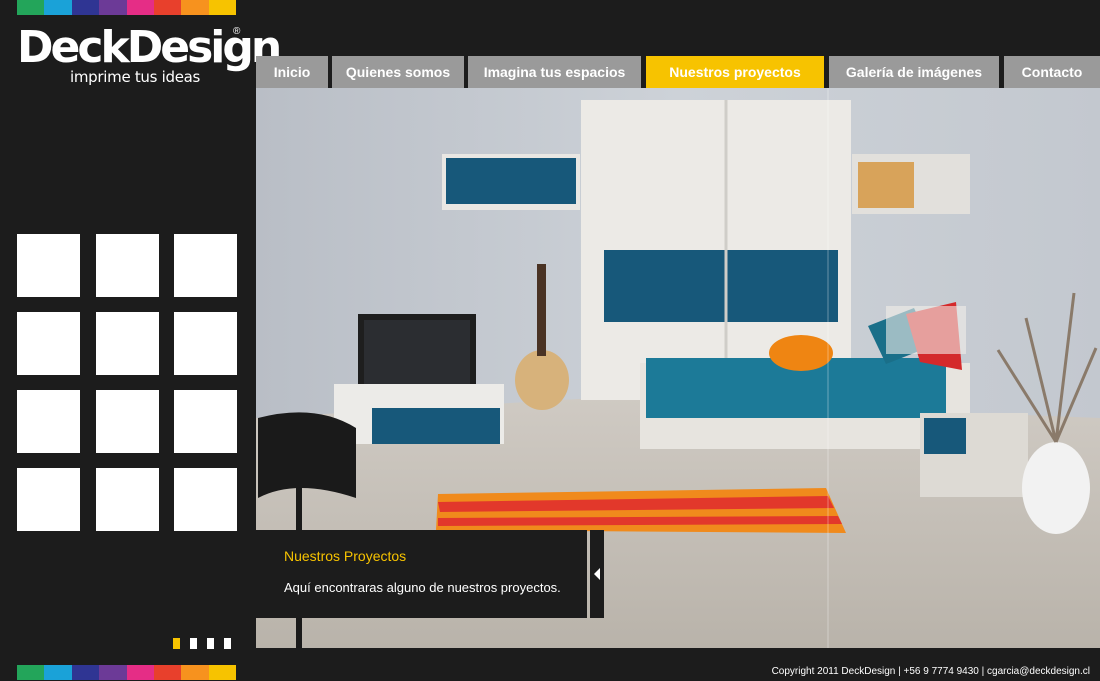 The image size is (1100, 681). I want to click on caption-title: Nuestros Proyectos, so click(345, 556).